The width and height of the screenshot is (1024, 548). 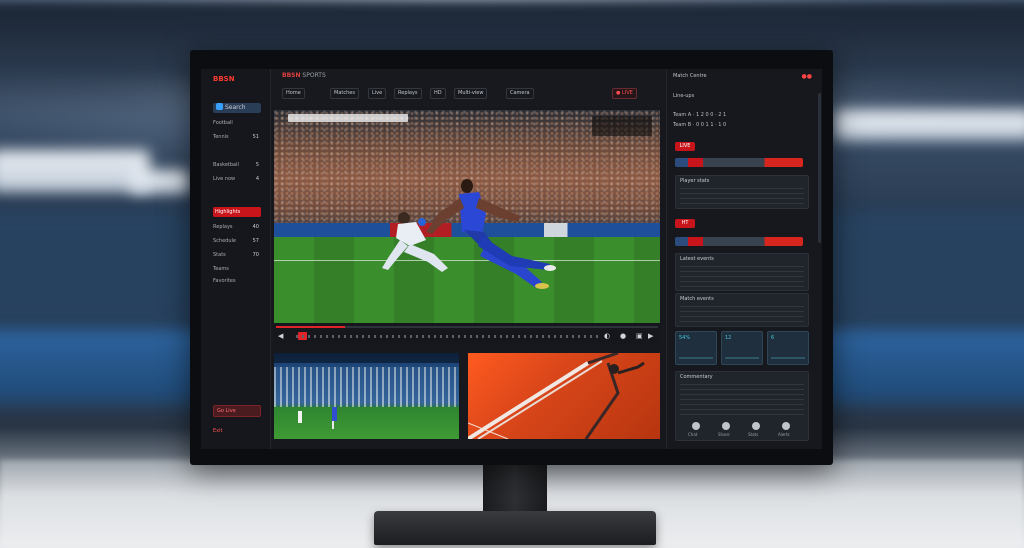 What do you see at coordinates (690, 76) in the screenshot?
I see `panel-header: Match Centre` at bounding box center [690, 76].